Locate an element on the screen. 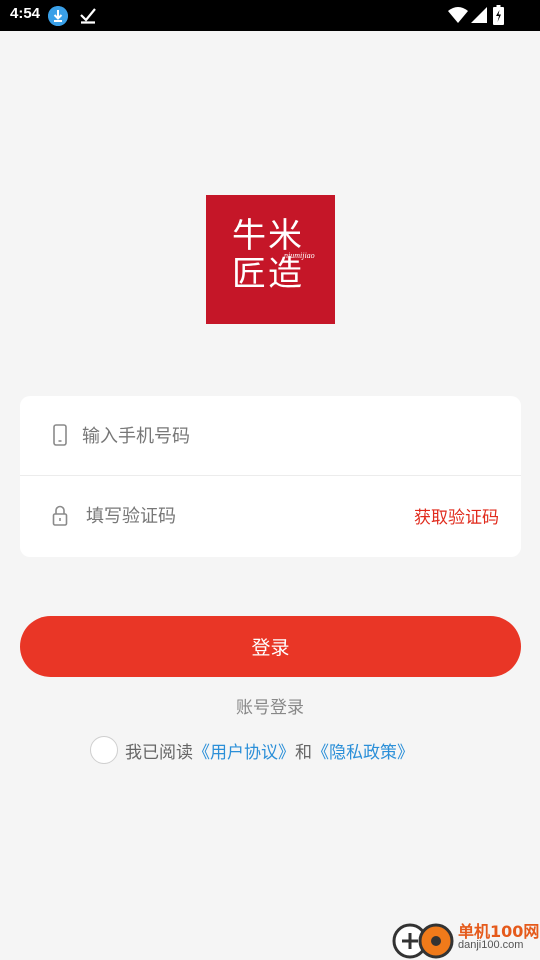  watermark: 单机100网 danji100.com is located at coordinates (465, 939).